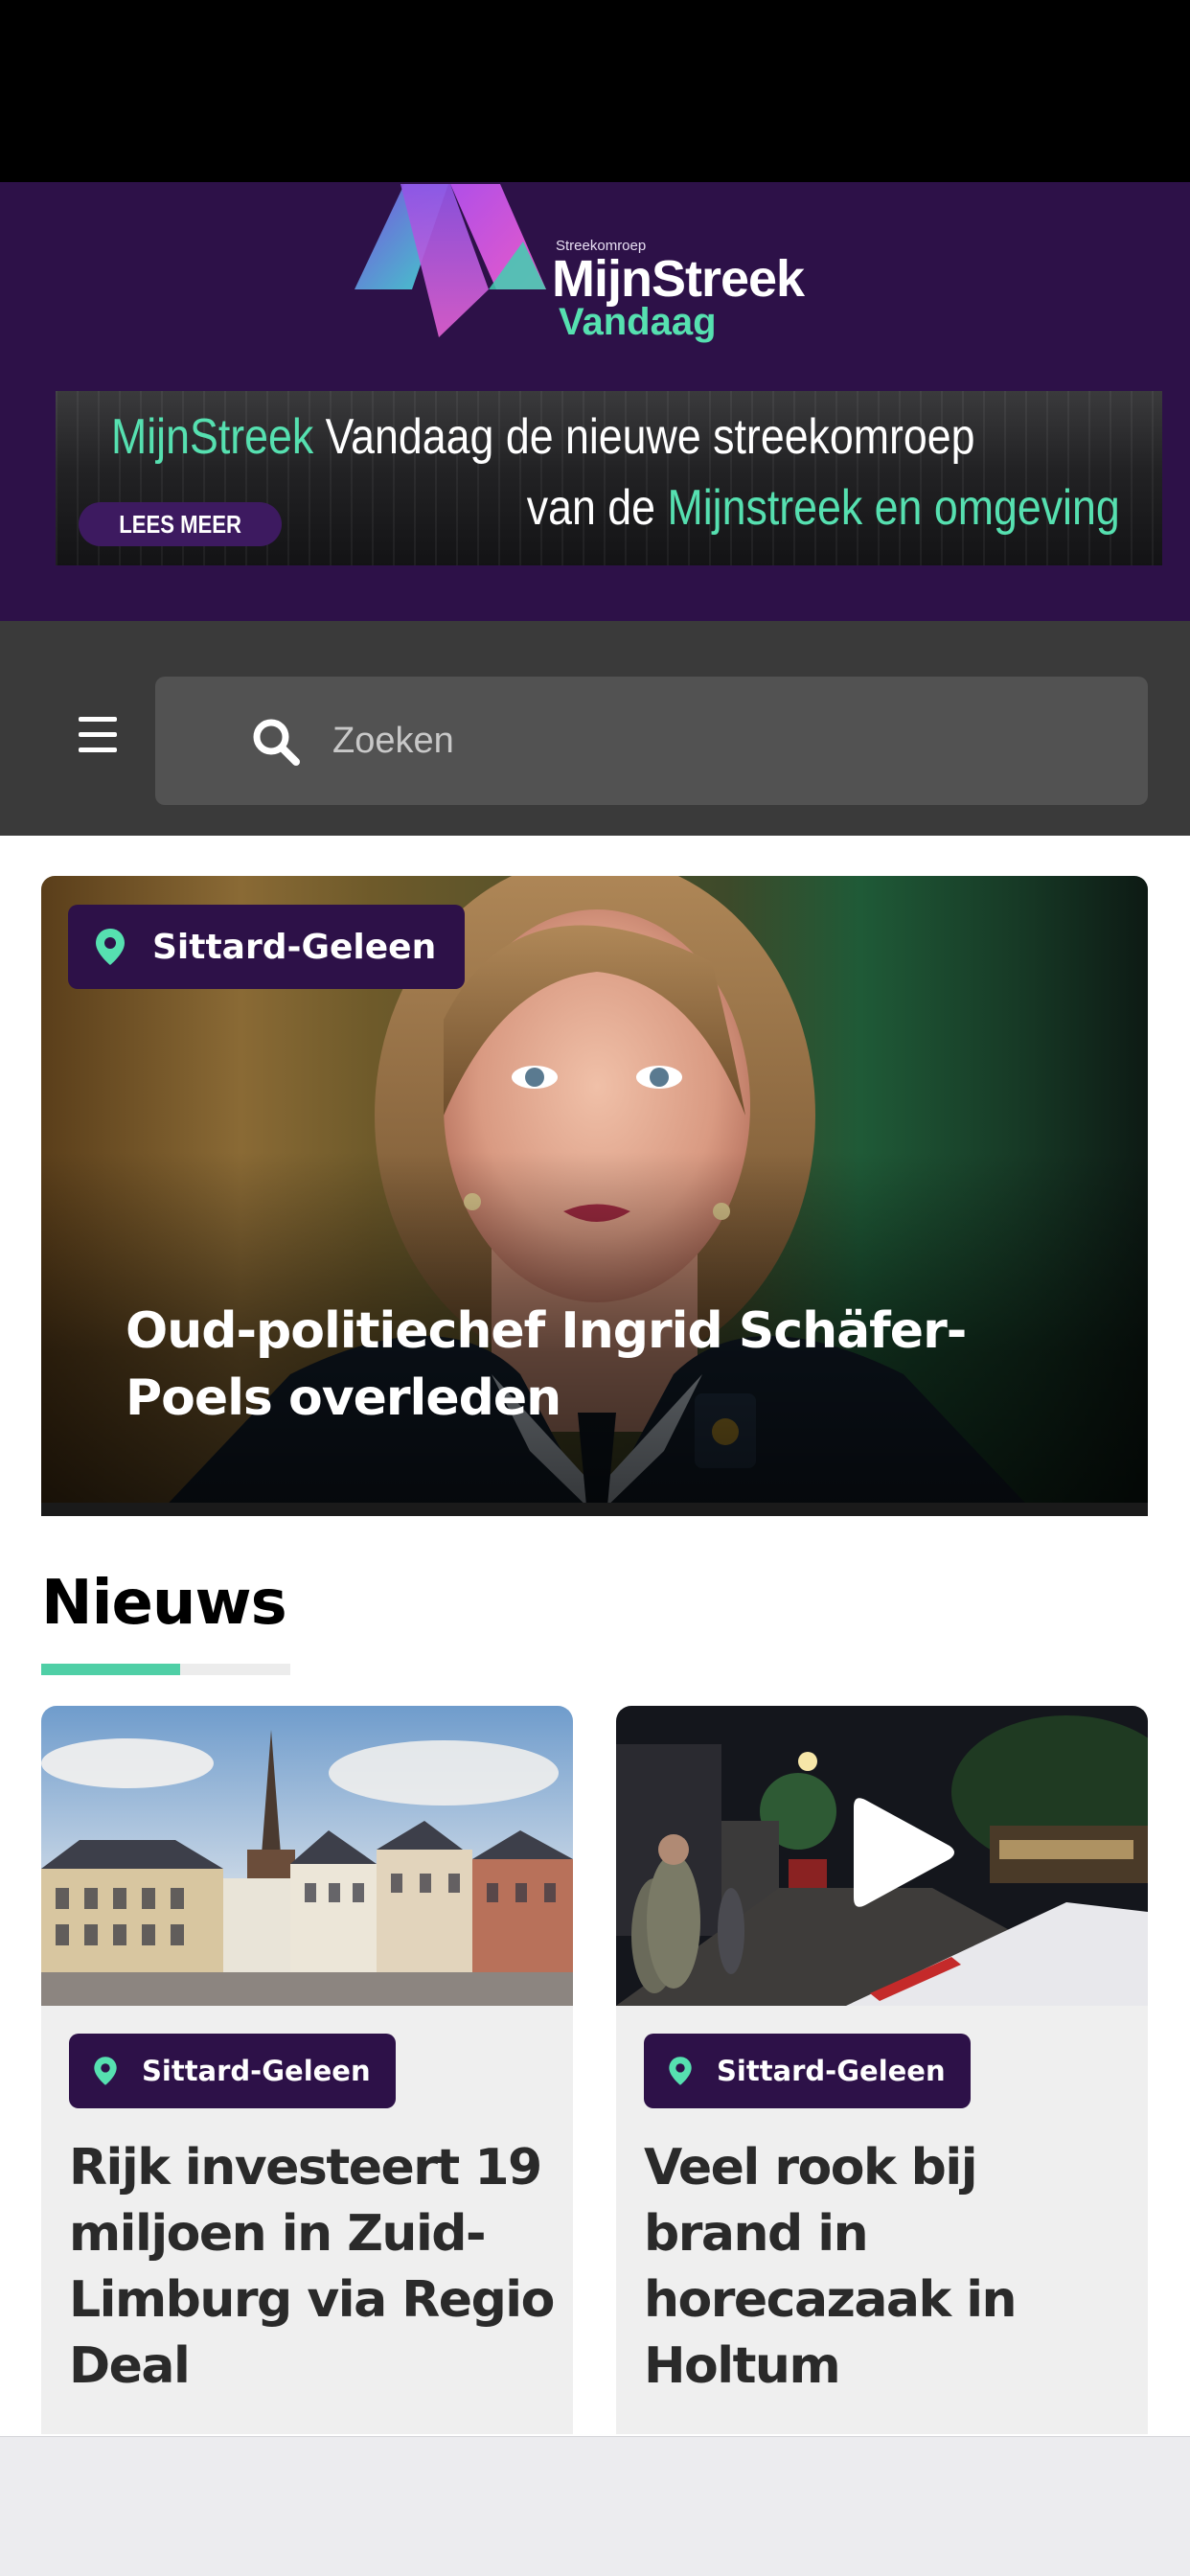 This screenshot has width=1190, height=2576. What do you see at coordinates (451, 260) in the screenshot?
I see `logo-m-icon` at bounding box center [451, 260].